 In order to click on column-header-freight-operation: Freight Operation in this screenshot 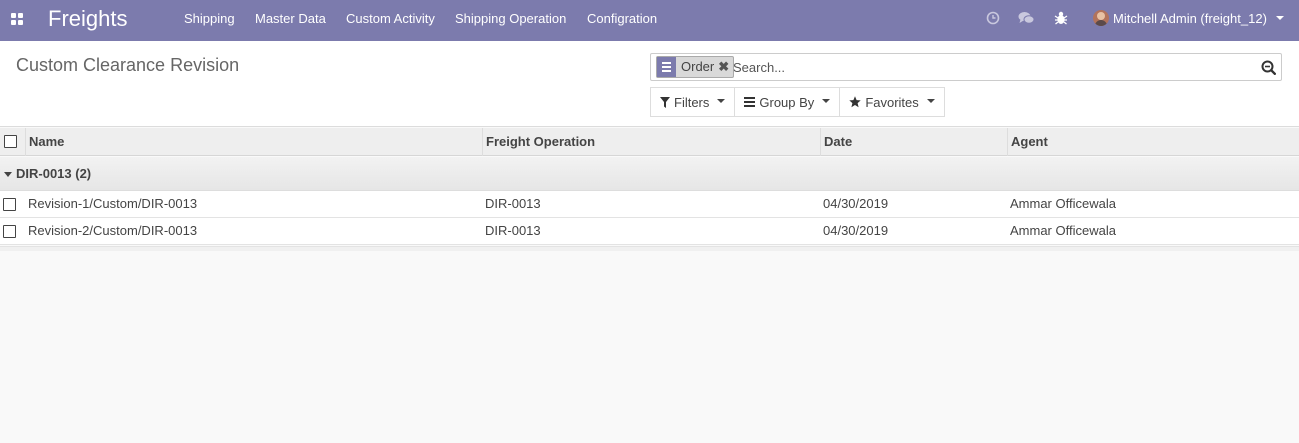, I will do `click(651, 142)`.